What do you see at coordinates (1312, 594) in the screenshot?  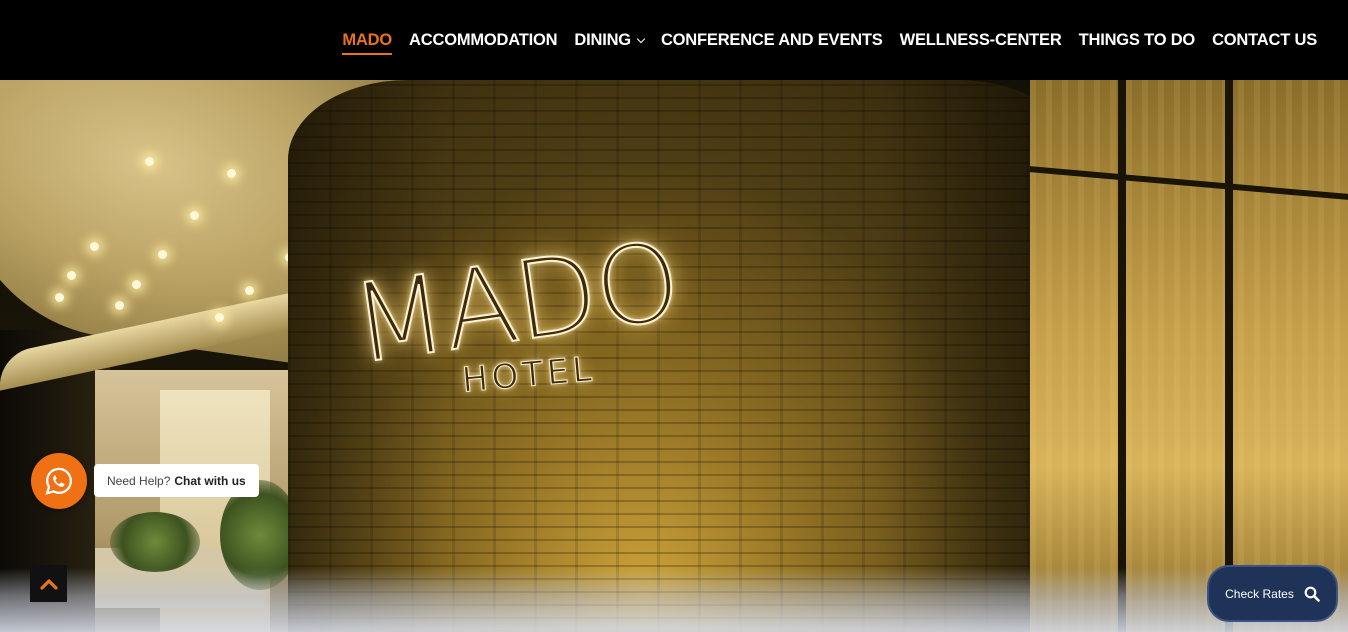 I see `search-icon` at bounding box center [1312, 594].